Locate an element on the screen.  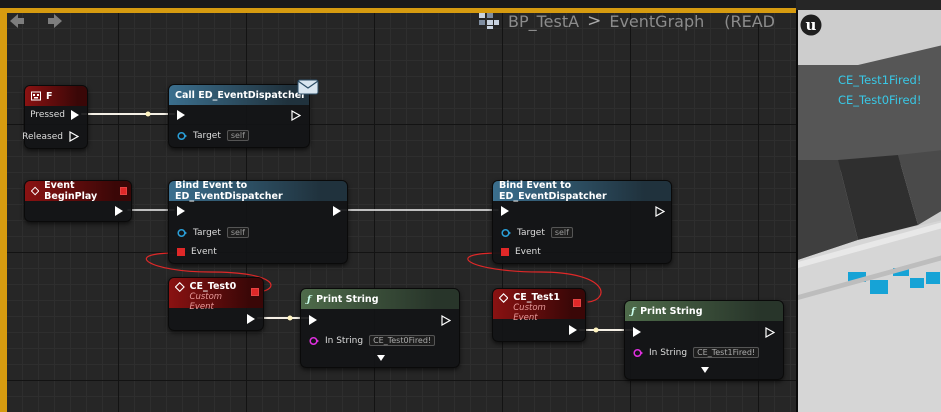
log-message-2: CE_Test0Fired! is located at coordinates (880, 100).